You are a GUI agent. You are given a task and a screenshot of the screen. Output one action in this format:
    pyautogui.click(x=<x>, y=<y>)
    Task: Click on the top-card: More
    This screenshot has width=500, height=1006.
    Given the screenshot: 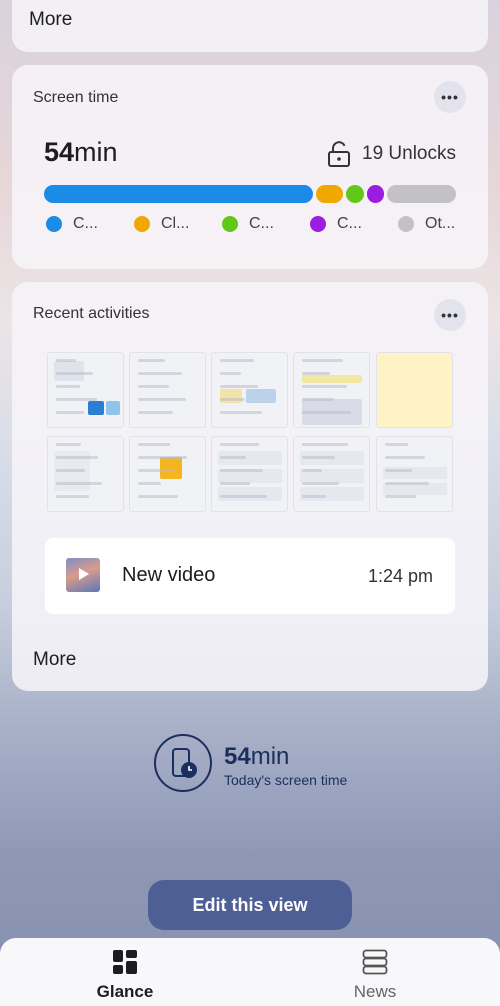 What is the action you would take?
    pyautogui.click(x=250, y=26)
    